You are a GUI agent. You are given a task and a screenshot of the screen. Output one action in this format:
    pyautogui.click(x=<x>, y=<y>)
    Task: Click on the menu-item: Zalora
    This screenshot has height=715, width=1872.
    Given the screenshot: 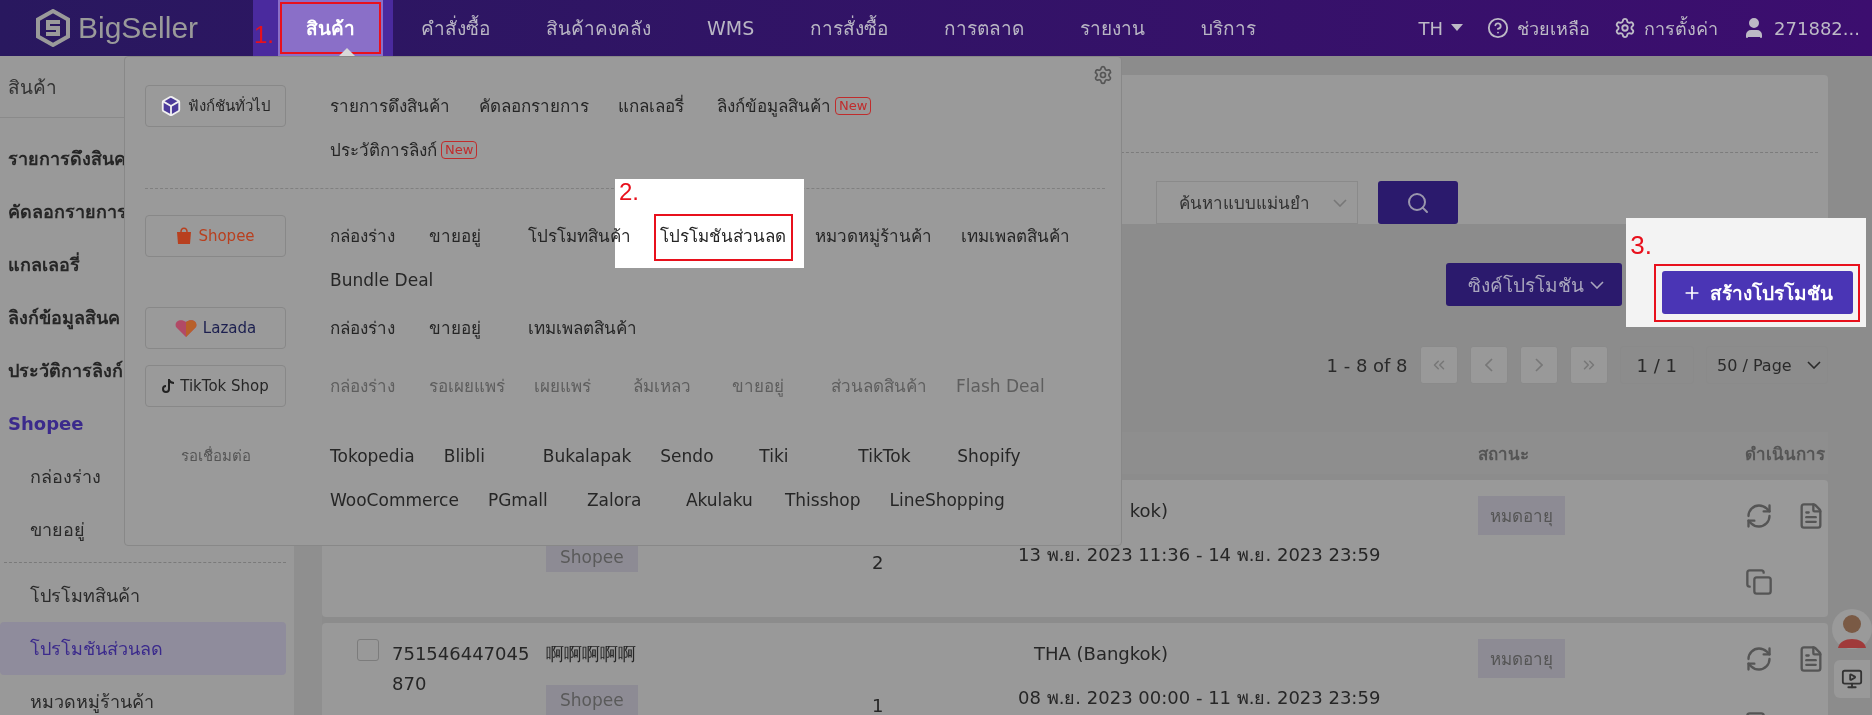 What is the action you would take?
    pyautogui.click(x=614, y=500)
    